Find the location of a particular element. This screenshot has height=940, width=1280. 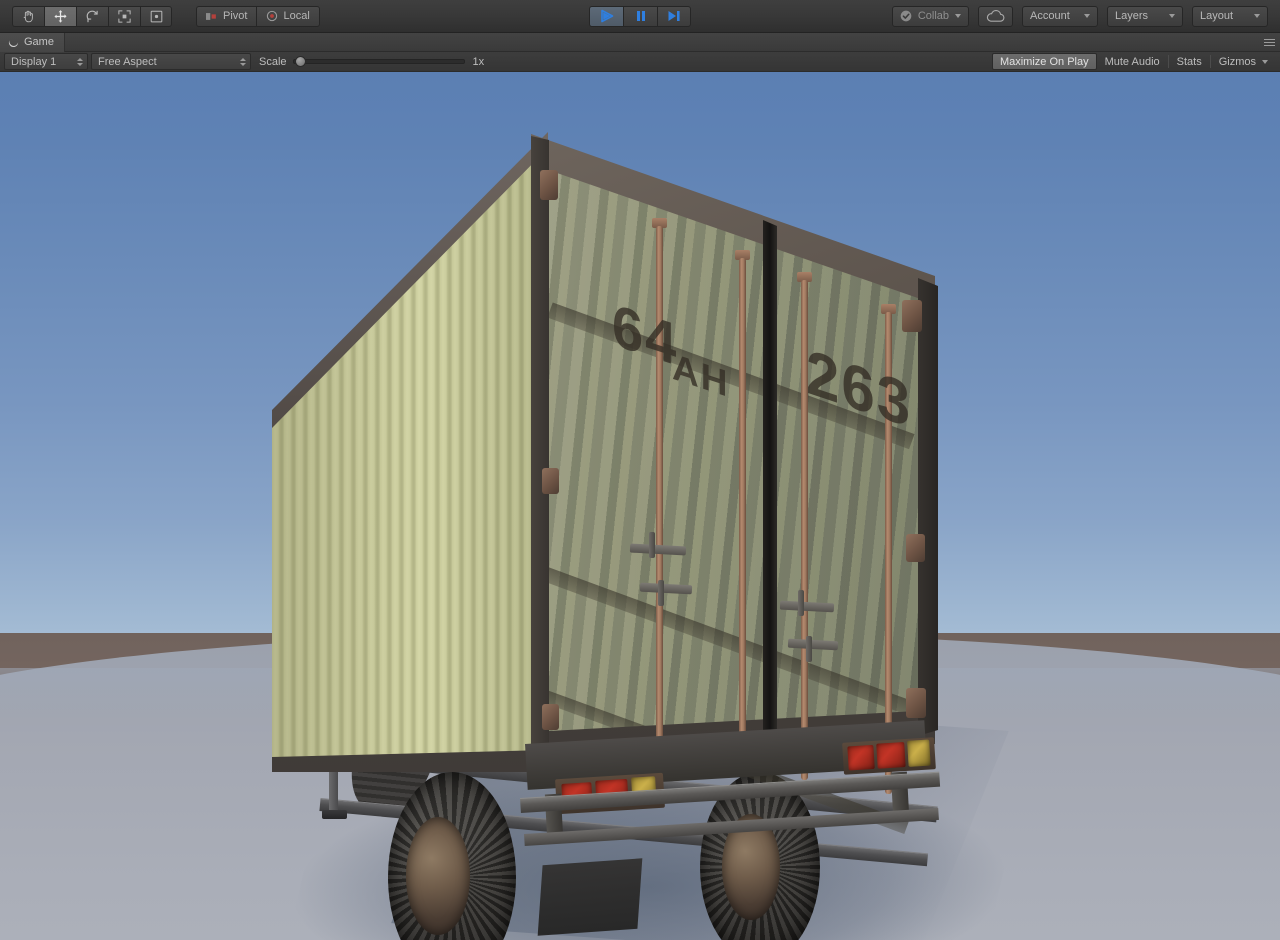

wheel-hub is located at coordinates (438, 876).